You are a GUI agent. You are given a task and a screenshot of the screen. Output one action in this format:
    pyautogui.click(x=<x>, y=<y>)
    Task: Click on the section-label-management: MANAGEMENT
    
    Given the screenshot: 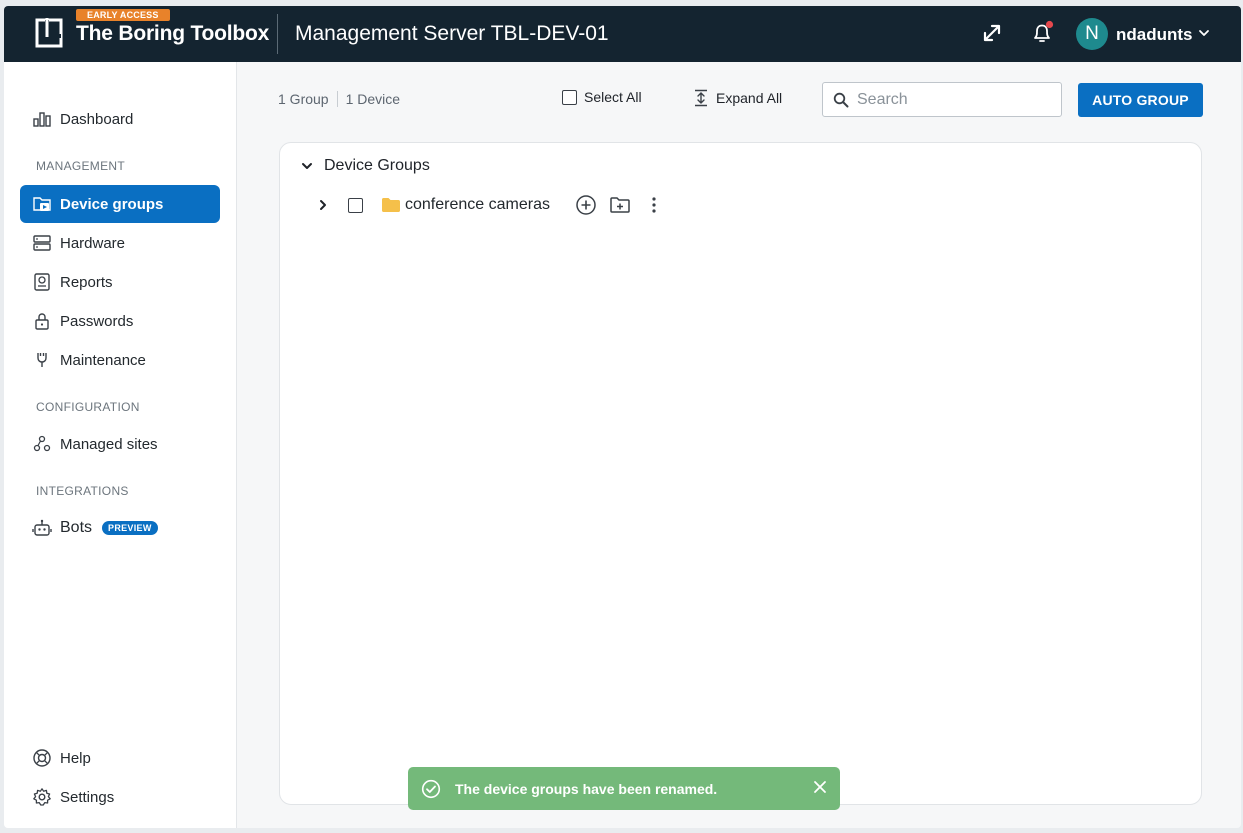 What is the action you would take?
    pyautogui.click(x=81, y=166)
    